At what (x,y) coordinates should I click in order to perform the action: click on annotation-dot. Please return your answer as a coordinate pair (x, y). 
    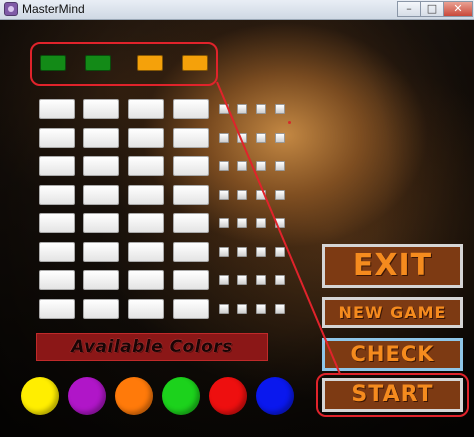
    Looking at the image, I should click on (289, 122).